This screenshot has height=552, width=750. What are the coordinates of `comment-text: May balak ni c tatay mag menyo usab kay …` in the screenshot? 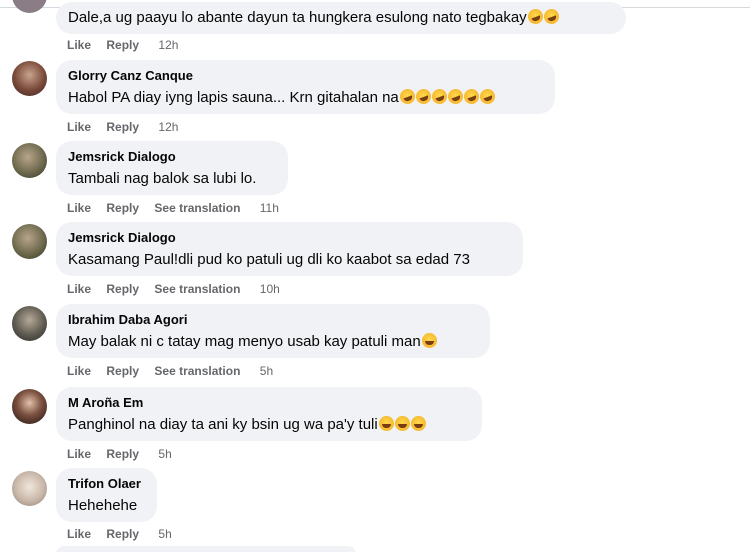 It's located at (252, 341).